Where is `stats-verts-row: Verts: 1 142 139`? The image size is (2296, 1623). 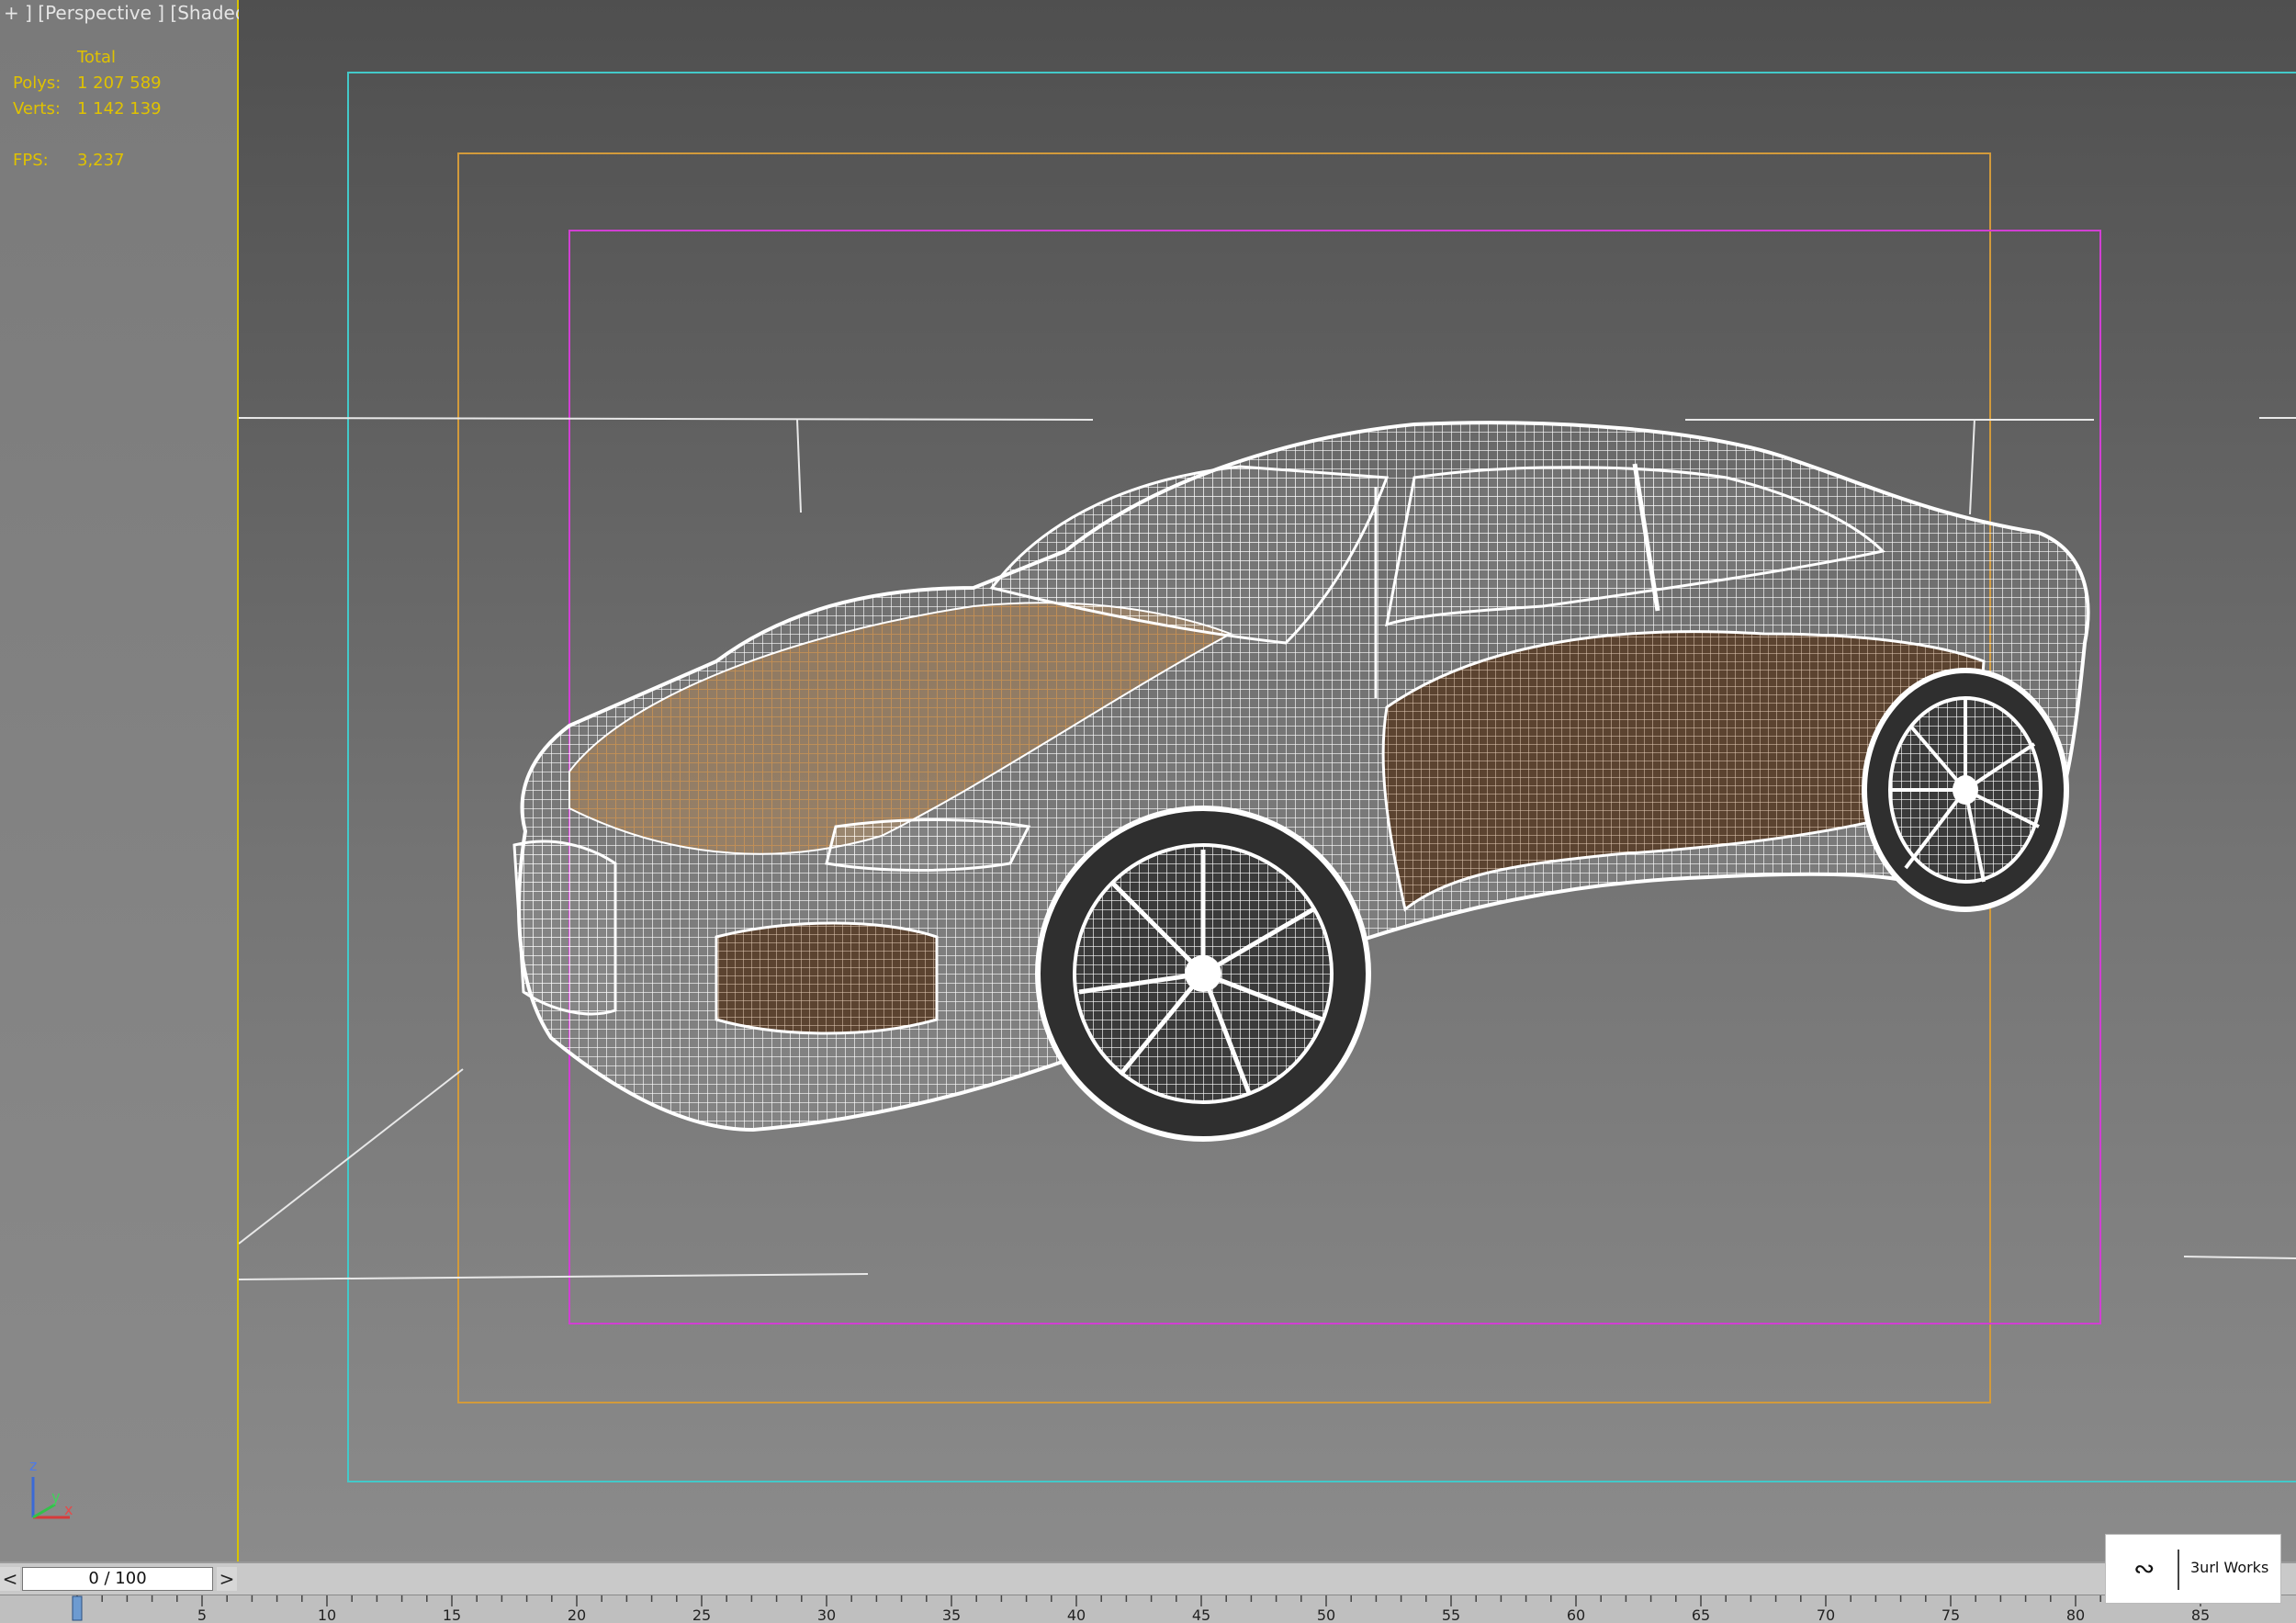 stats-verts-row: Verts: 1 142 139 is located at coordinates (87, 108).